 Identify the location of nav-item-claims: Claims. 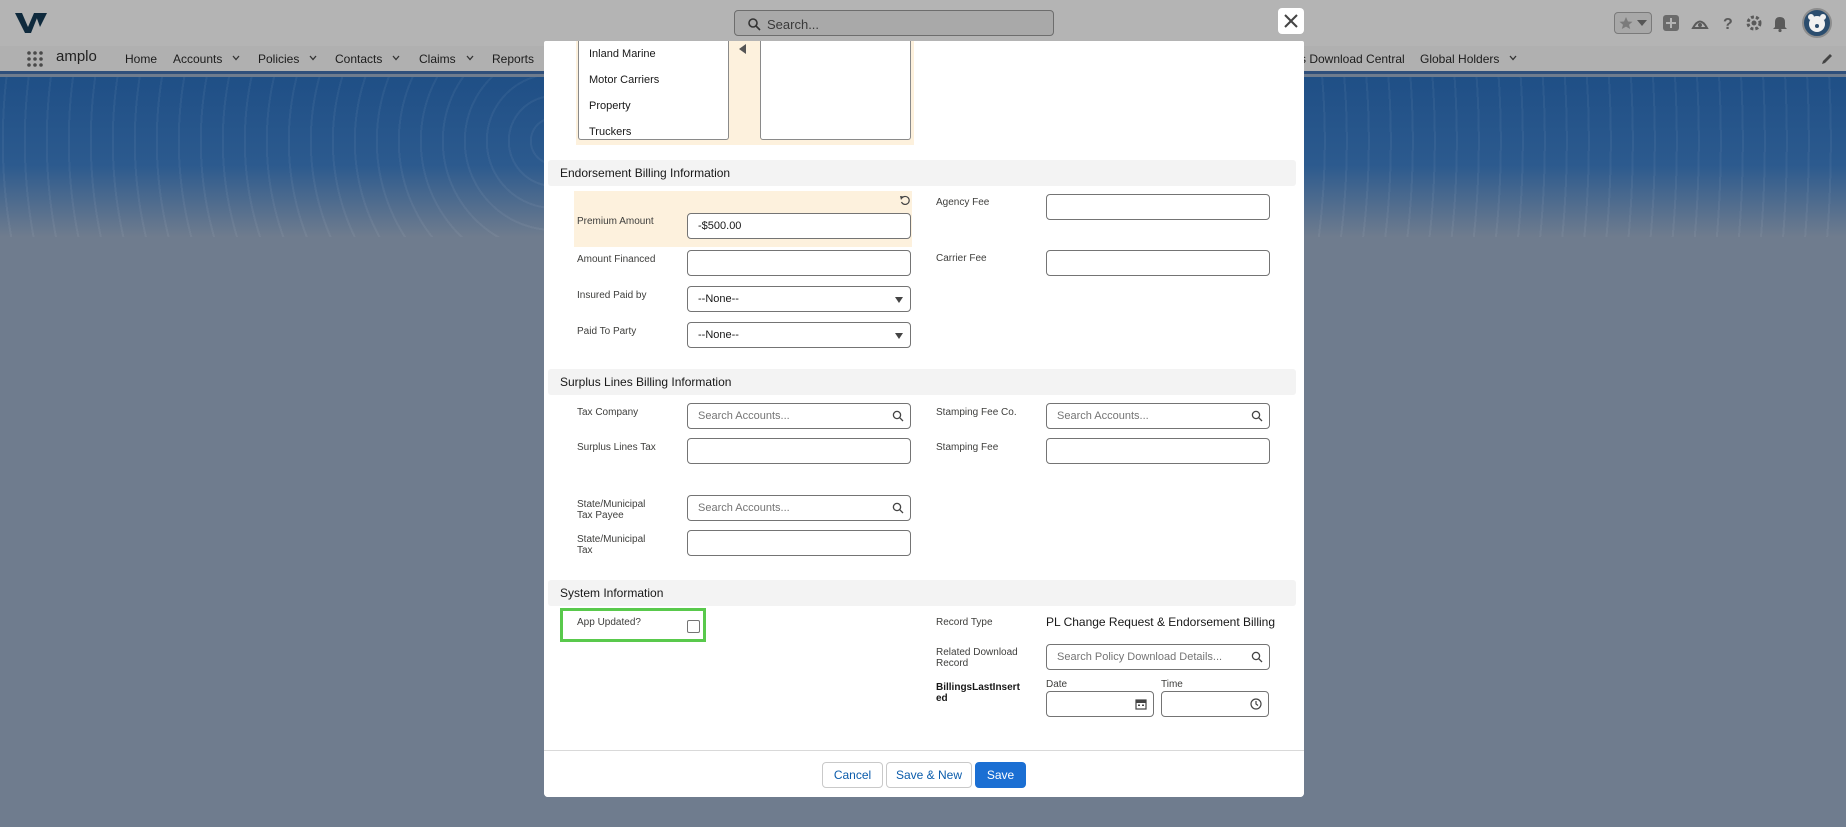
(446, 59).